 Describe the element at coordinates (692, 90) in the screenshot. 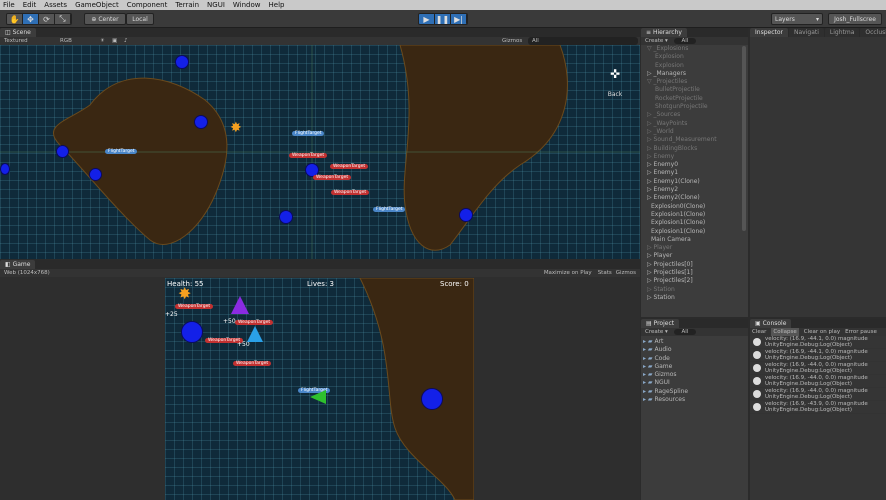

I see `hierarchy-item: BulletProjectile` at that location.